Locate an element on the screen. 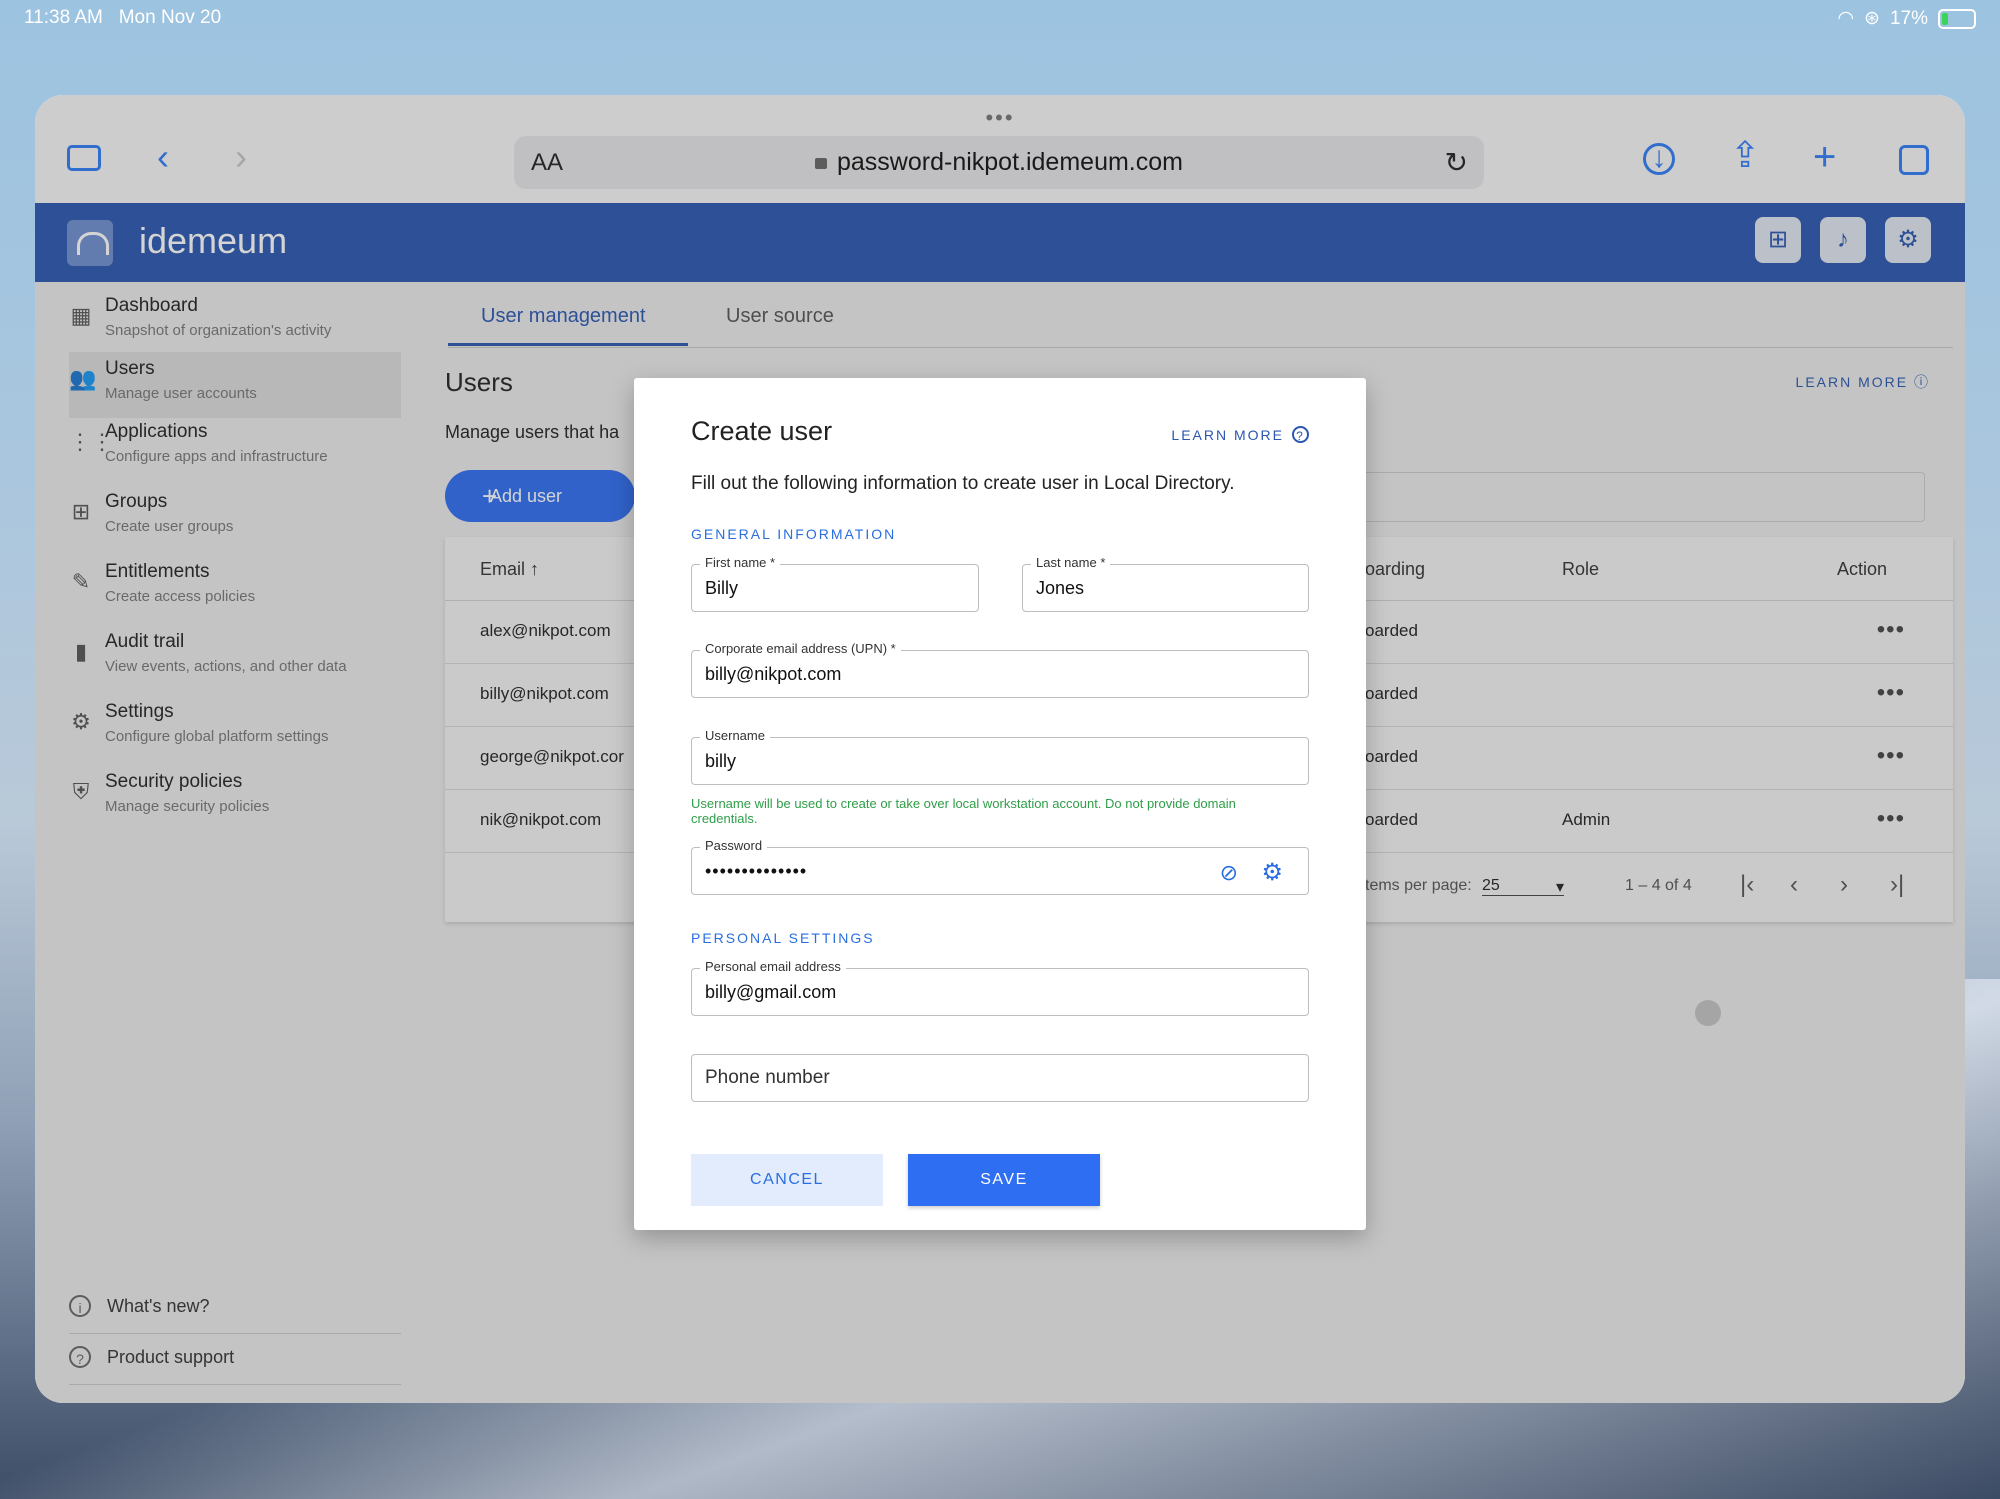 The width and height of the screenshot is (2000, 1499). battery-percent: 17% is located at coordinates (1908, 18).